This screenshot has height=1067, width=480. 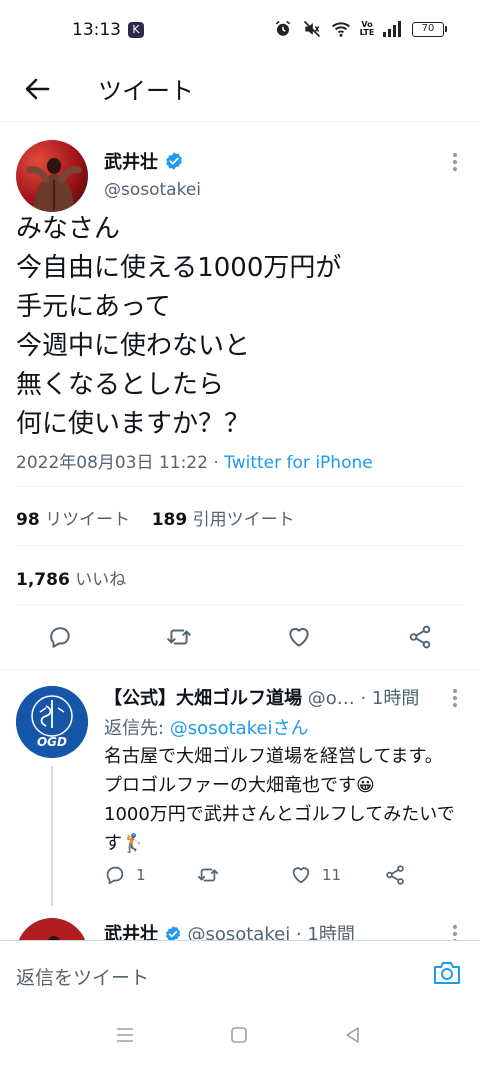 What do you see at coordinates (52, 836) in the screenshot?
I see `thread-line` at bounding box center [52, 836].